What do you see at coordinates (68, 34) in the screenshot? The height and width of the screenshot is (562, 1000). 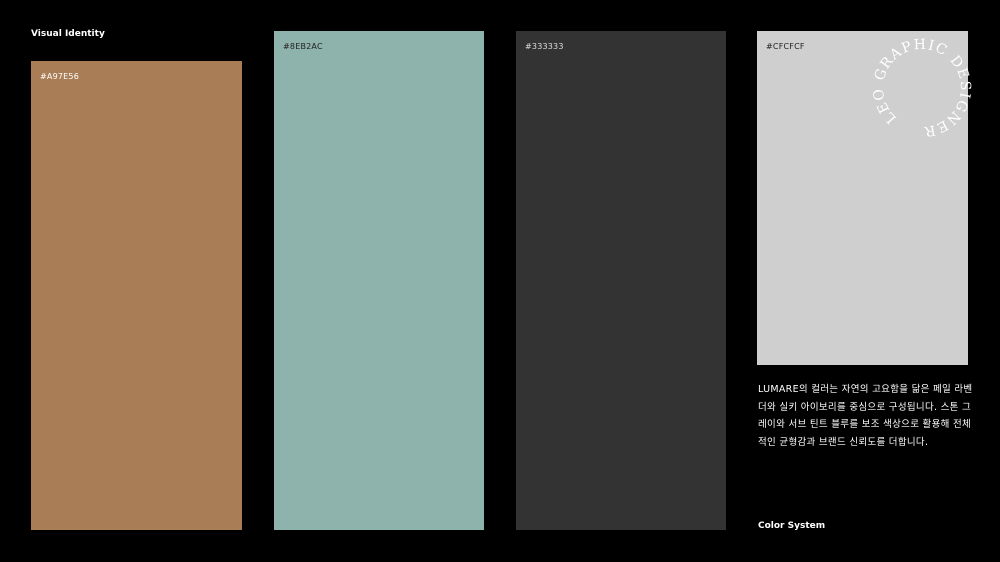 I see `page-title: Visual Identity` at bounding box center [68, 34].